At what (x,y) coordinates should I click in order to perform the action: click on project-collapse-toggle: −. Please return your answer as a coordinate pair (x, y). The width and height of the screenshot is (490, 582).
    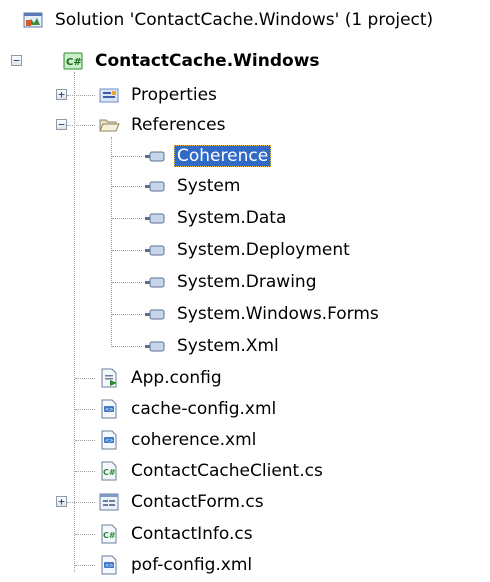
    Looking at the image, I should click on (16, 60).